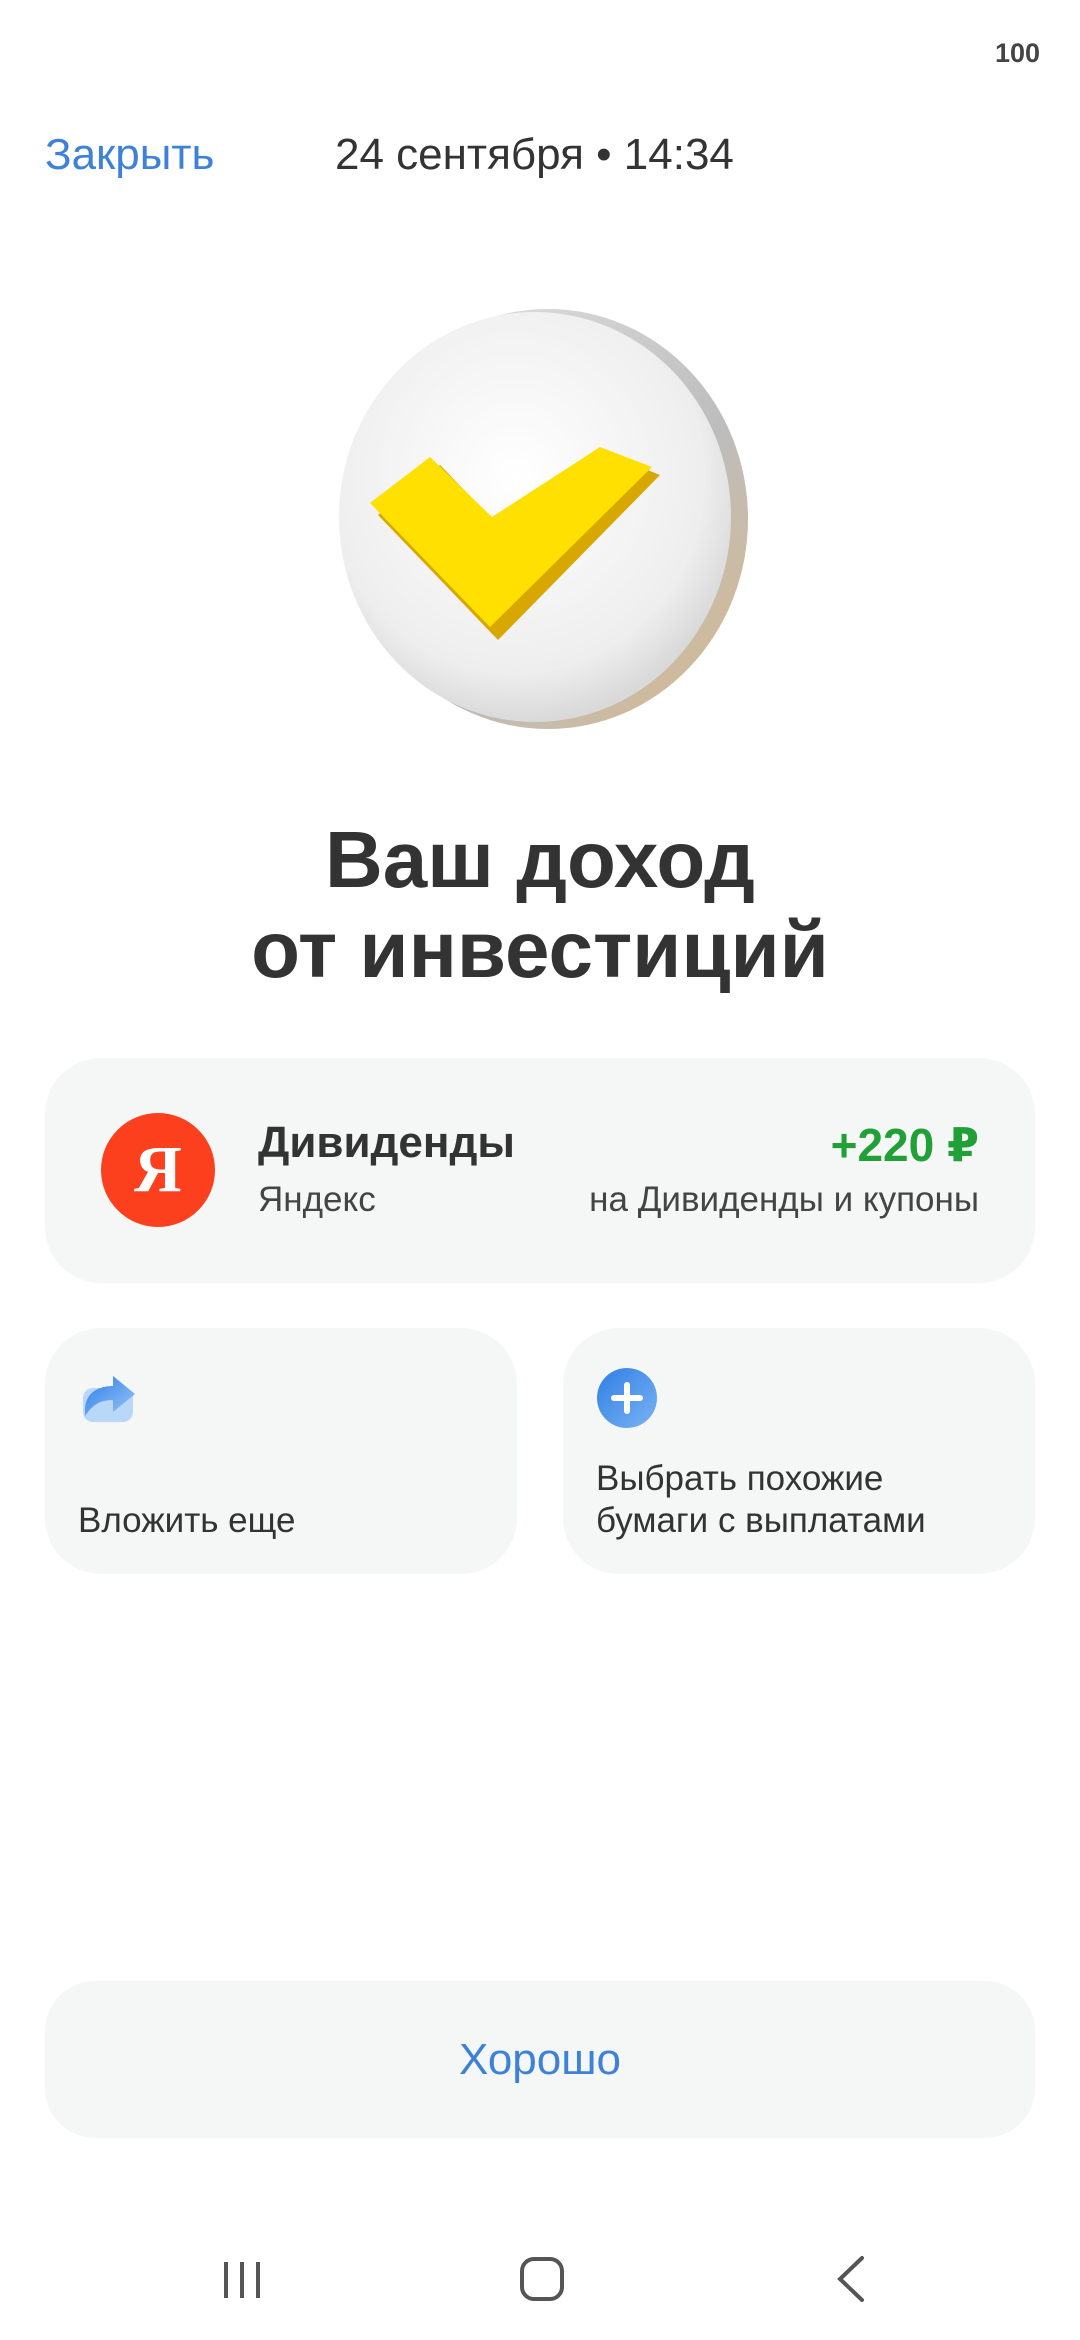 The width and height of the screenshot is (1080, 2340). What do you see at coordinates (129, 155) in the screenshot?
I see `close-button: Закрыть` at bounding box center [129, 155].